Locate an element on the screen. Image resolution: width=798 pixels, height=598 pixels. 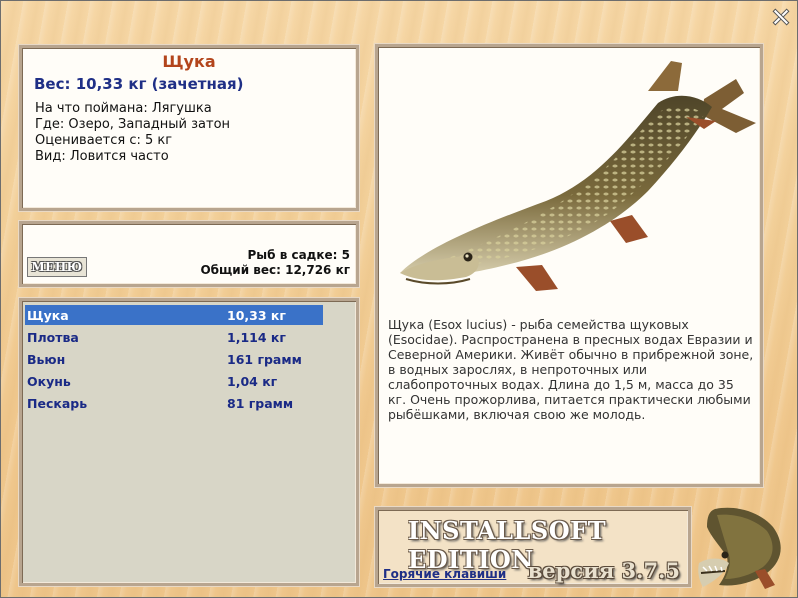
fish-name: Пескарь is located at coordinates (57, 403).